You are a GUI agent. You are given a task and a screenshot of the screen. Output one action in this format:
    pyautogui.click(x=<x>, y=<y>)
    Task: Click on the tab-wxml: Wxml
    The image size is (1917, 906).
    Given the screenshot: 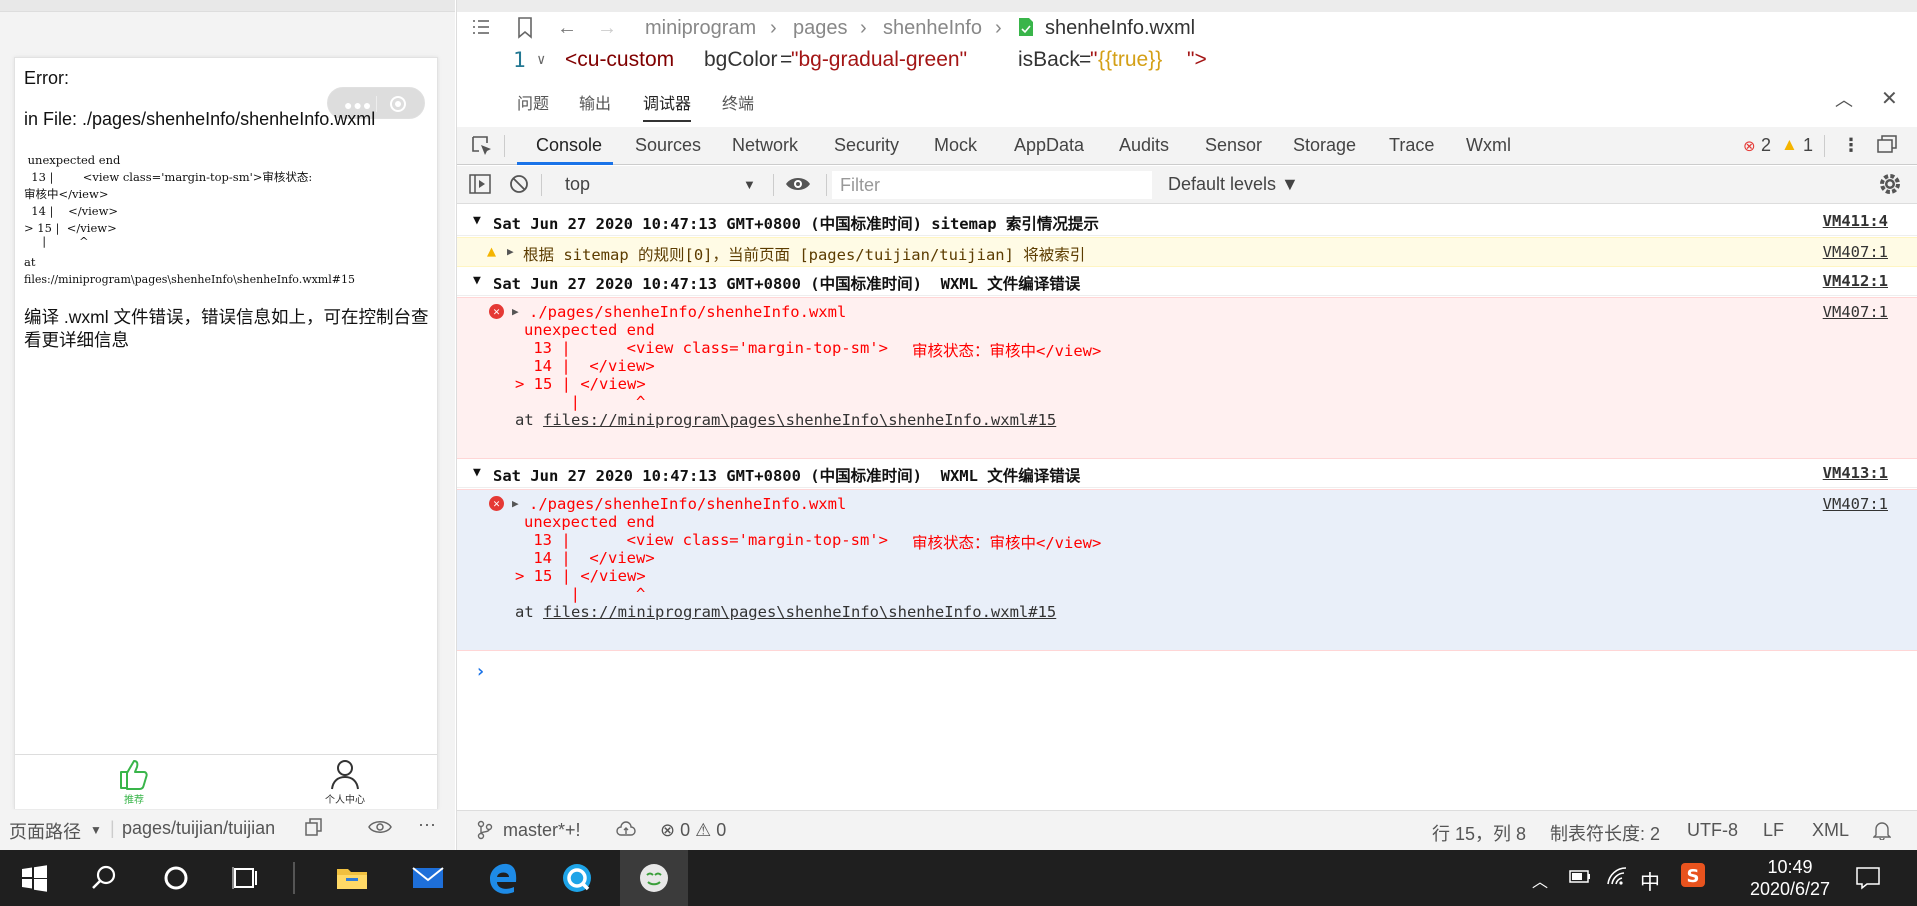 What is the action you would take?
    pyautogui.click(x=1488, y=145)
    